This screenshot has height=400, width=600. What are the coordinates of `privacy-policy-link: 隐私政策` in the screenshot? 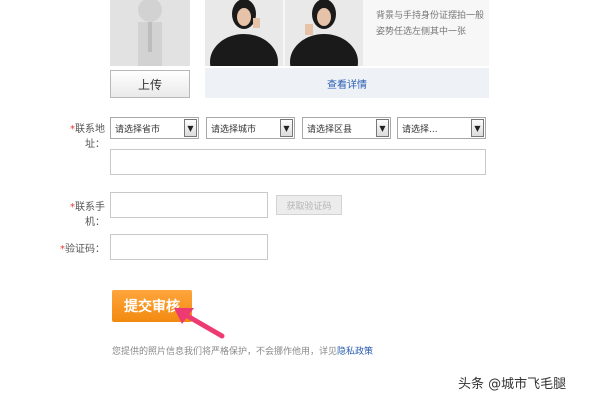 It's located at (355, 352).